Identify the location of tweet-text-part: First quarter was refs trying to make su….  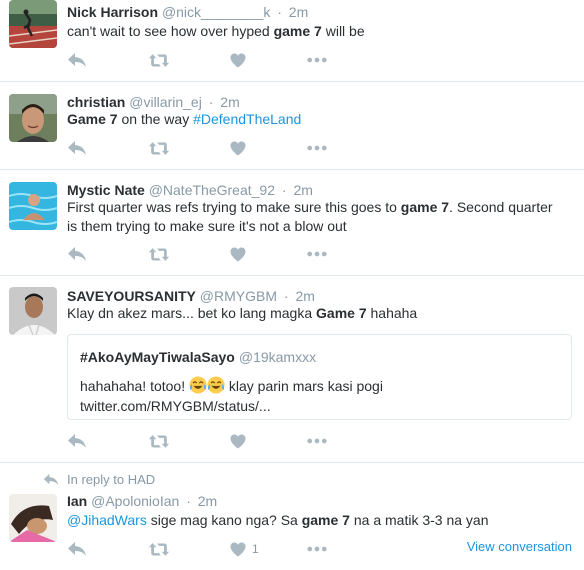
(234, 207).